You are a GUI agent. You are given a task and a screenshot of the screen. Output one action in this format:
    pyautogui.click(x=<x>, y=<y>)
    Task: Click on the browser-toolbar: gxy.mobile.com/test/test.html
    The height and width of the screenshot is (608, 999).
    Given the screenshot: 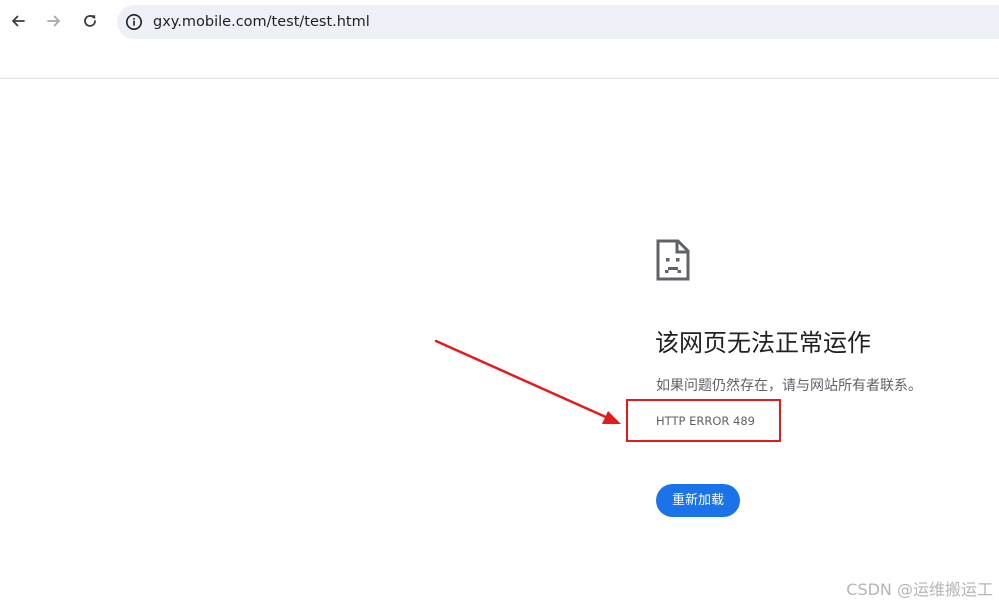 What is the action you would take?
    pyautogui.click(x=499, y=39)
    